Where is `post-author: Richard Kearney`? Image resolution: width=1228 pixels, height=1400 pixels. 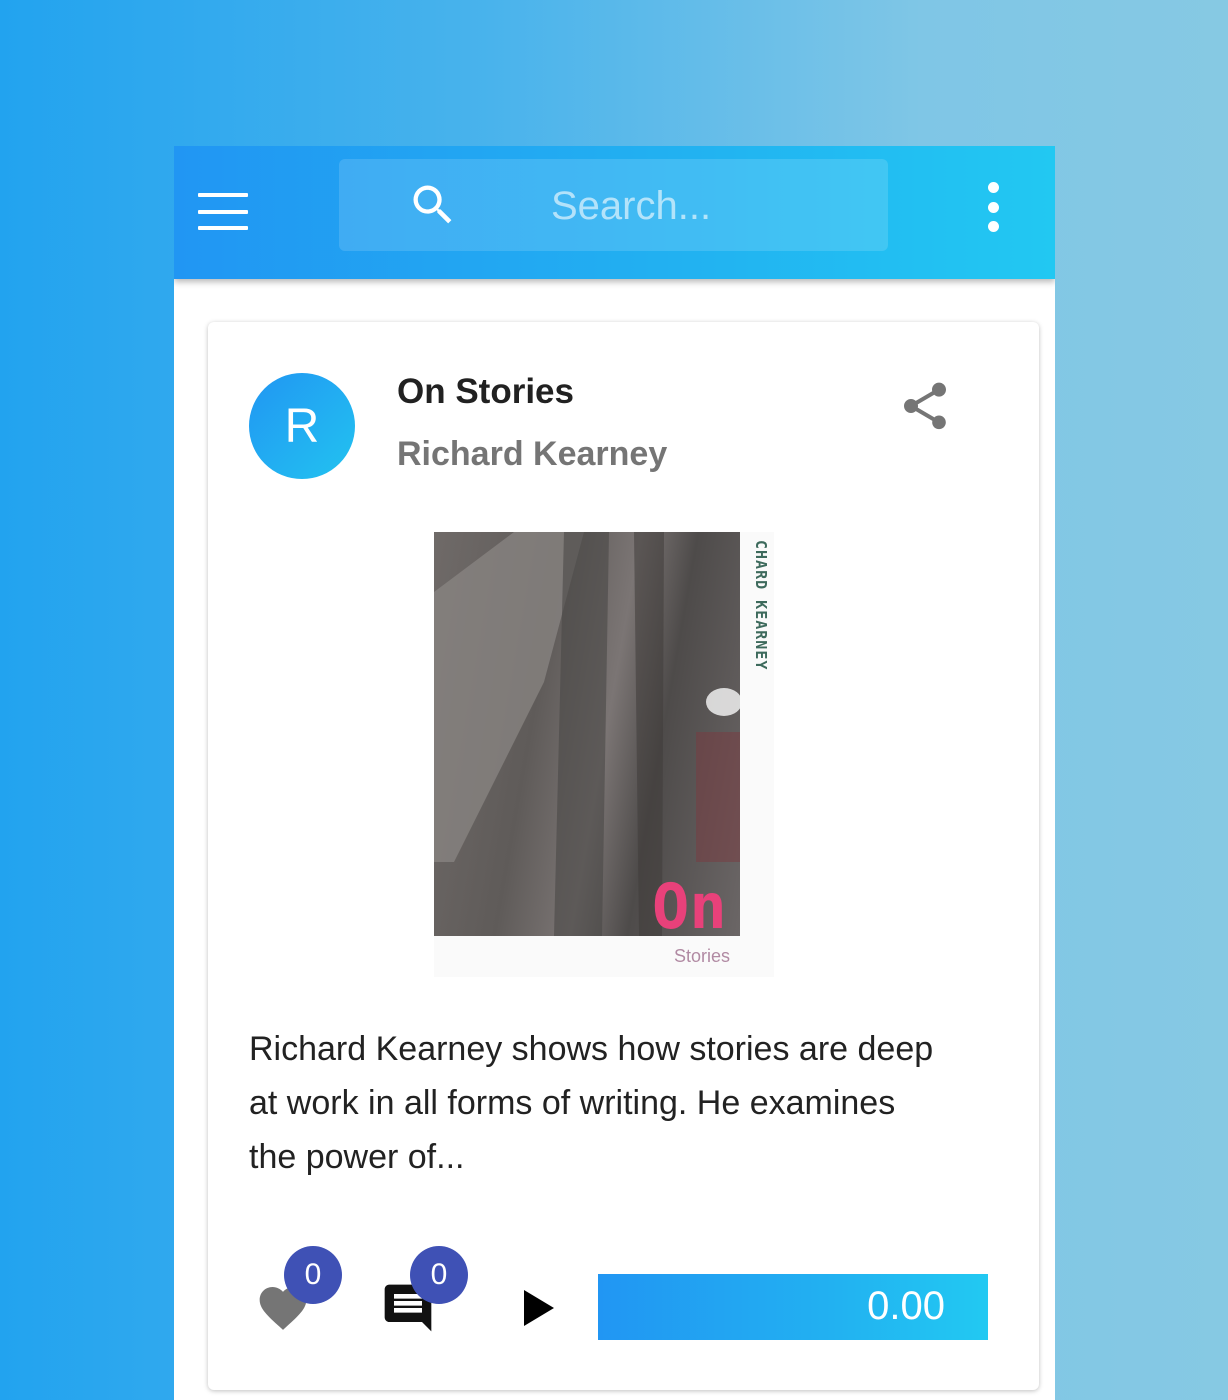
post-author: Richard Kearney is located at coordinates (532, 454).